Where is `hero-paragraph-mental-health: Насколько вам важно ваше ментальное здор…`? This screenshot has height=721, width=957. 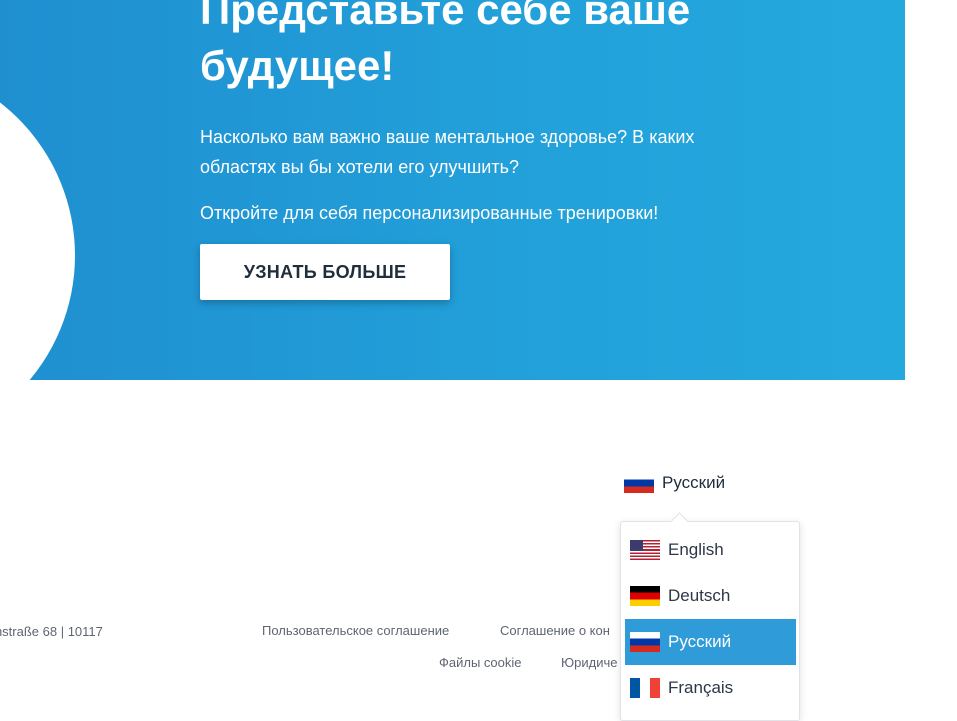 hero-paragraph-mental-health: Насколько вам важно ваше ментальное здор… is located at coordinates (447, 152).